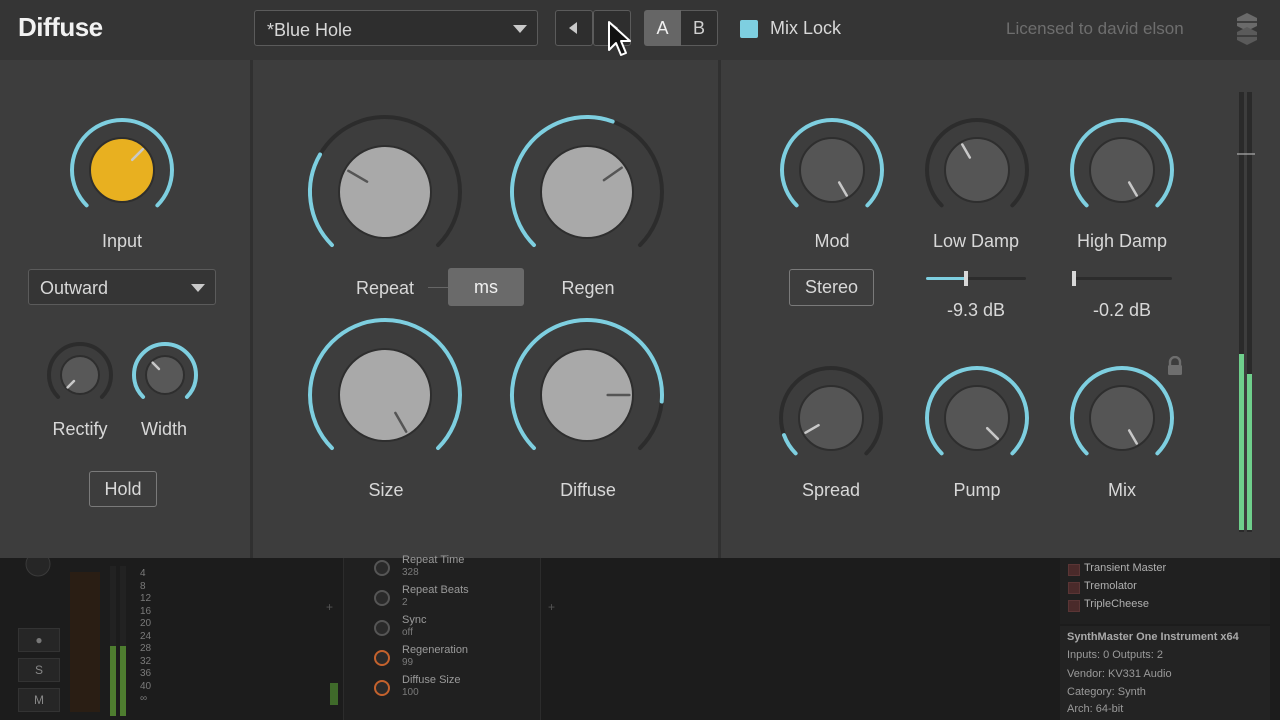 This screenshot has height=720, width=1280. I want to click on regen-knob, so click(587, 192).